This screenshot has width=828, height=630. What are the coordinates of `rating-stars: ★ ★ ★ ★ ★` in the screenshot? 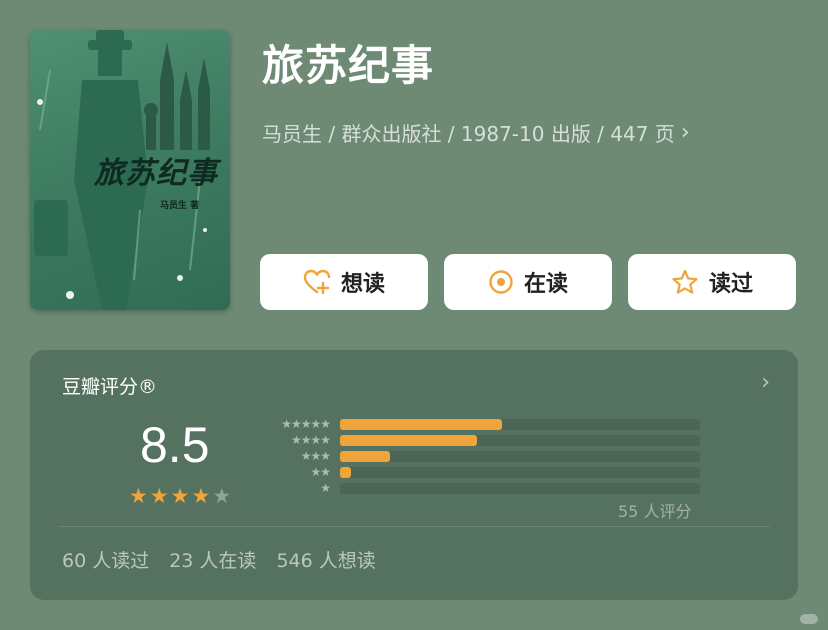 It's located at (180, 496).